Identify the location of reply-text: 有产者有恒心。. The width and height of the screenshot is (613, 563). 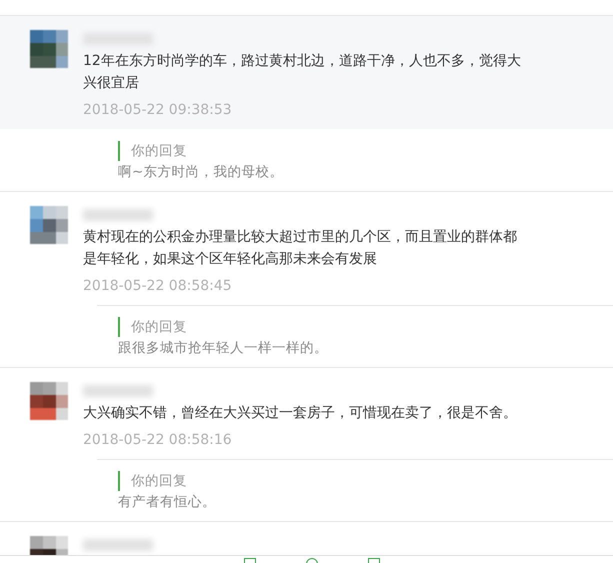
(167, 502).